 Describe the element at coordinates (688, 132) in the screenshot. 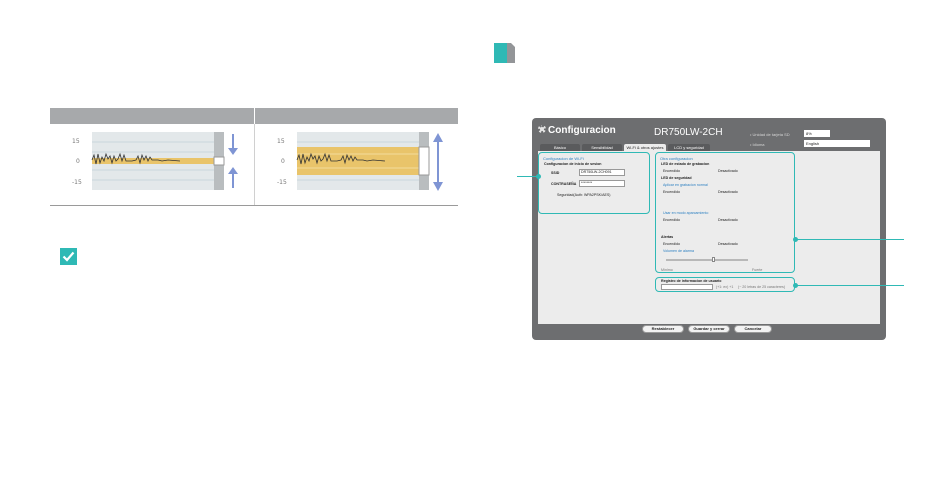

I see `model-name: DR750LW-2CH` at that location.